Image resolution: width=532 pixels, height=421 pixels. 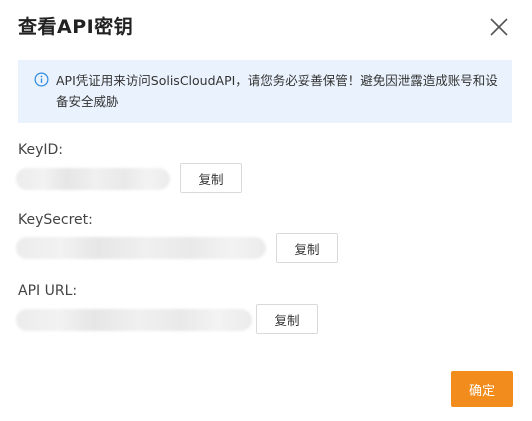 I want to click on info-icon, so click(x=41, y=79).